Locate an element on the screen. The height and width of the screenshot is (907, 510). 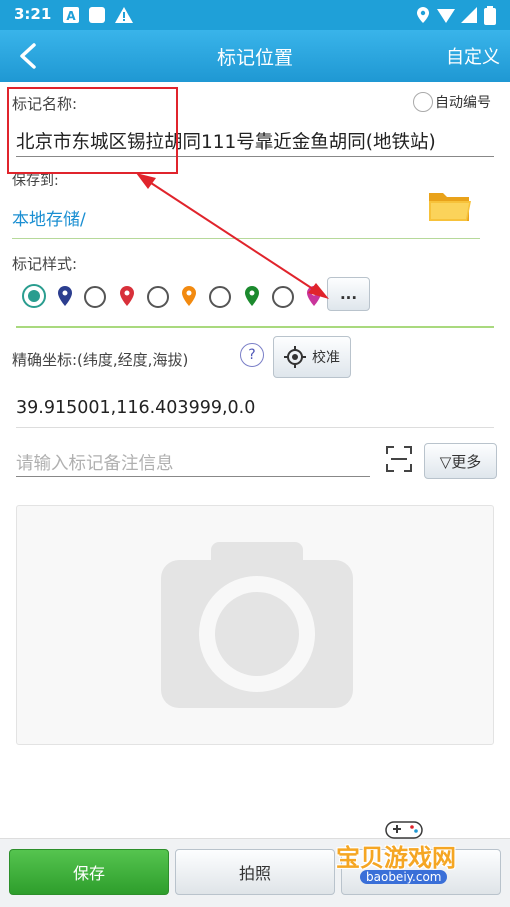
photo-button: 拍照 is located at coordinates (255, 872).